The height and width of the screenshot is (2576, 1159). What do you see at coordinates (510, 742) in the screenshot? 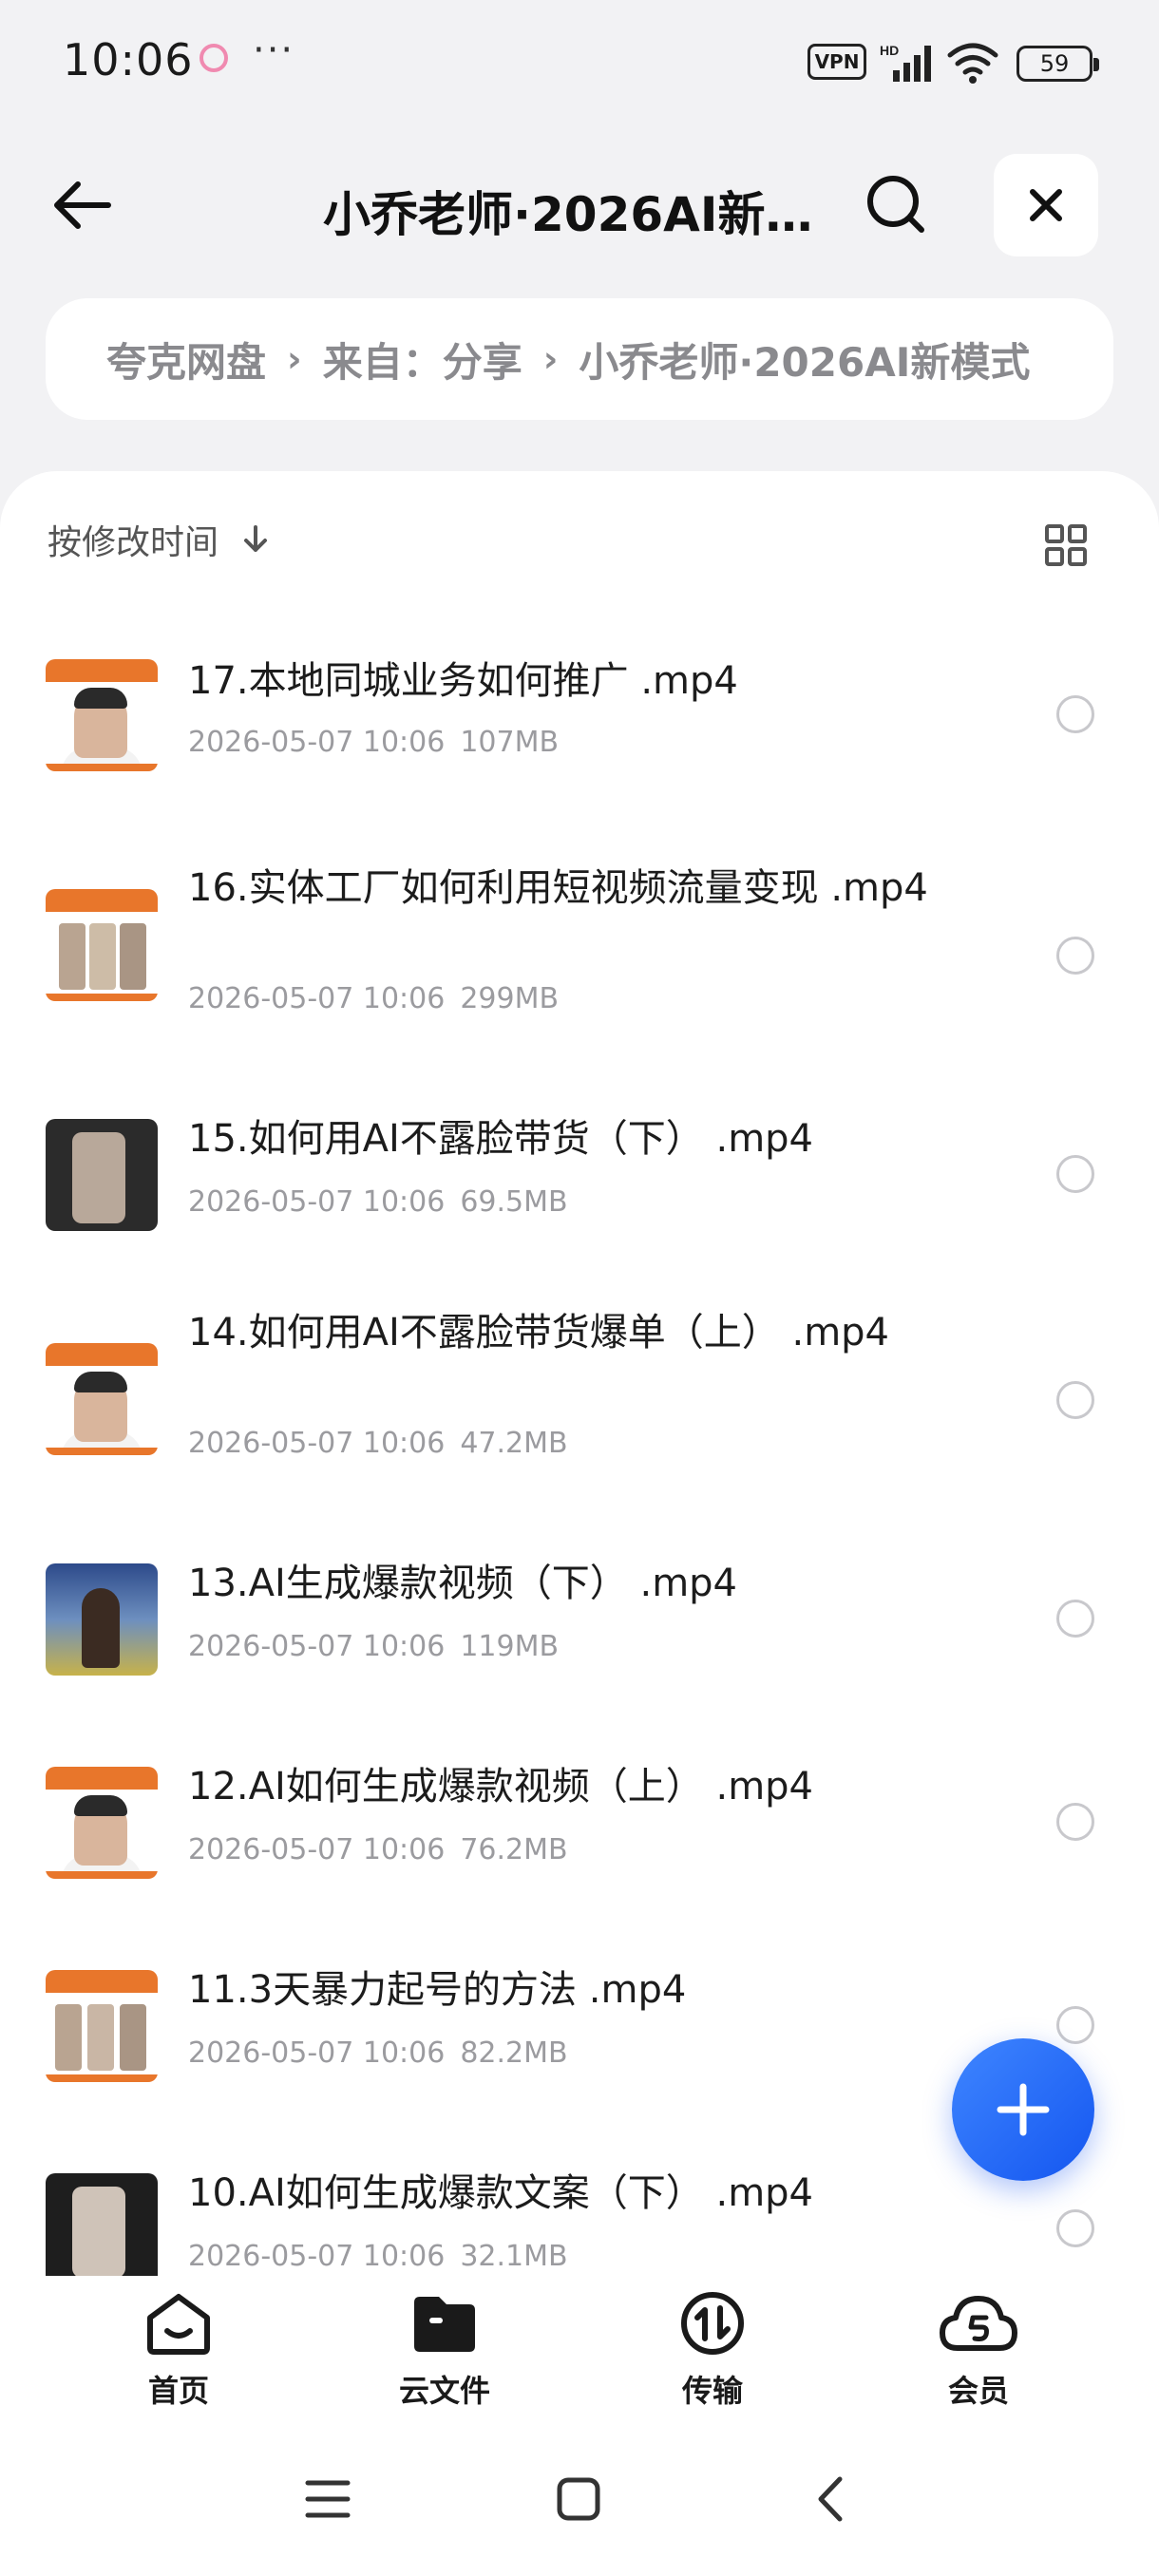
I see `file-size: 107MB` at bounding box center [510, 742].